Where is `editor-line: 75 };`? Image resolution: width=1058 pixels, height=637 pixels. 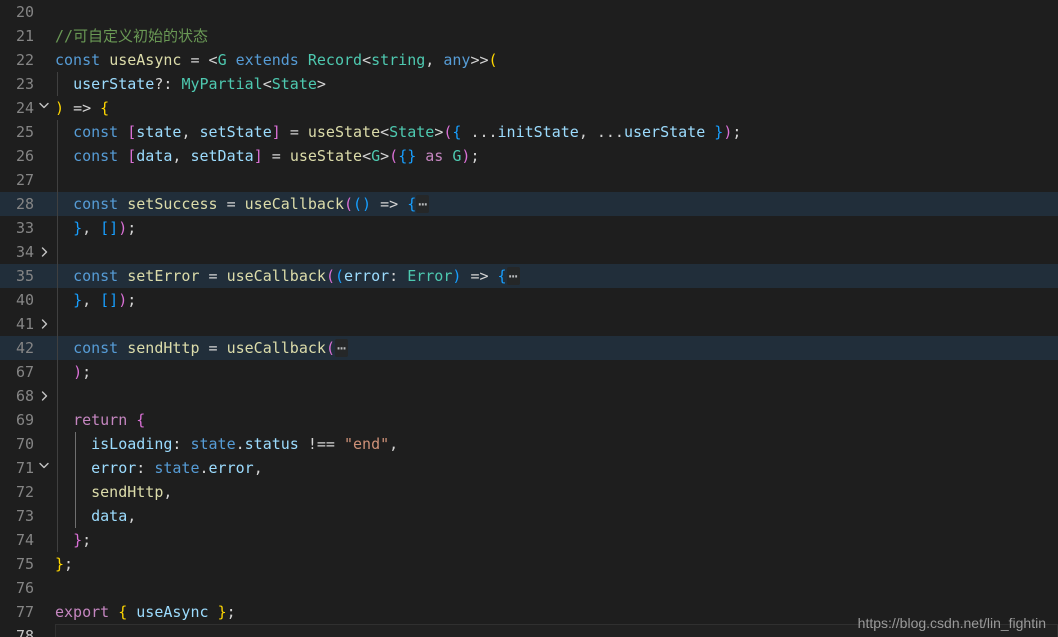
editor-line: 75 }; is located at coordinates (529, 564).